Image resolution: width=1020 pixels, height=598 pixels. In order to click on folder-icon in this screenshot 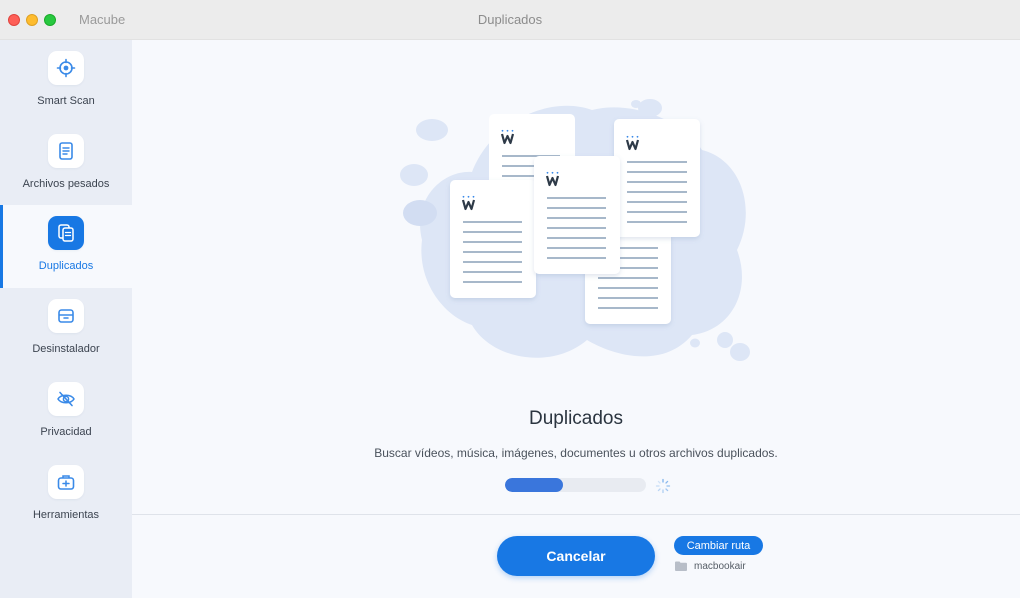, I will do `click(681, 566)`.